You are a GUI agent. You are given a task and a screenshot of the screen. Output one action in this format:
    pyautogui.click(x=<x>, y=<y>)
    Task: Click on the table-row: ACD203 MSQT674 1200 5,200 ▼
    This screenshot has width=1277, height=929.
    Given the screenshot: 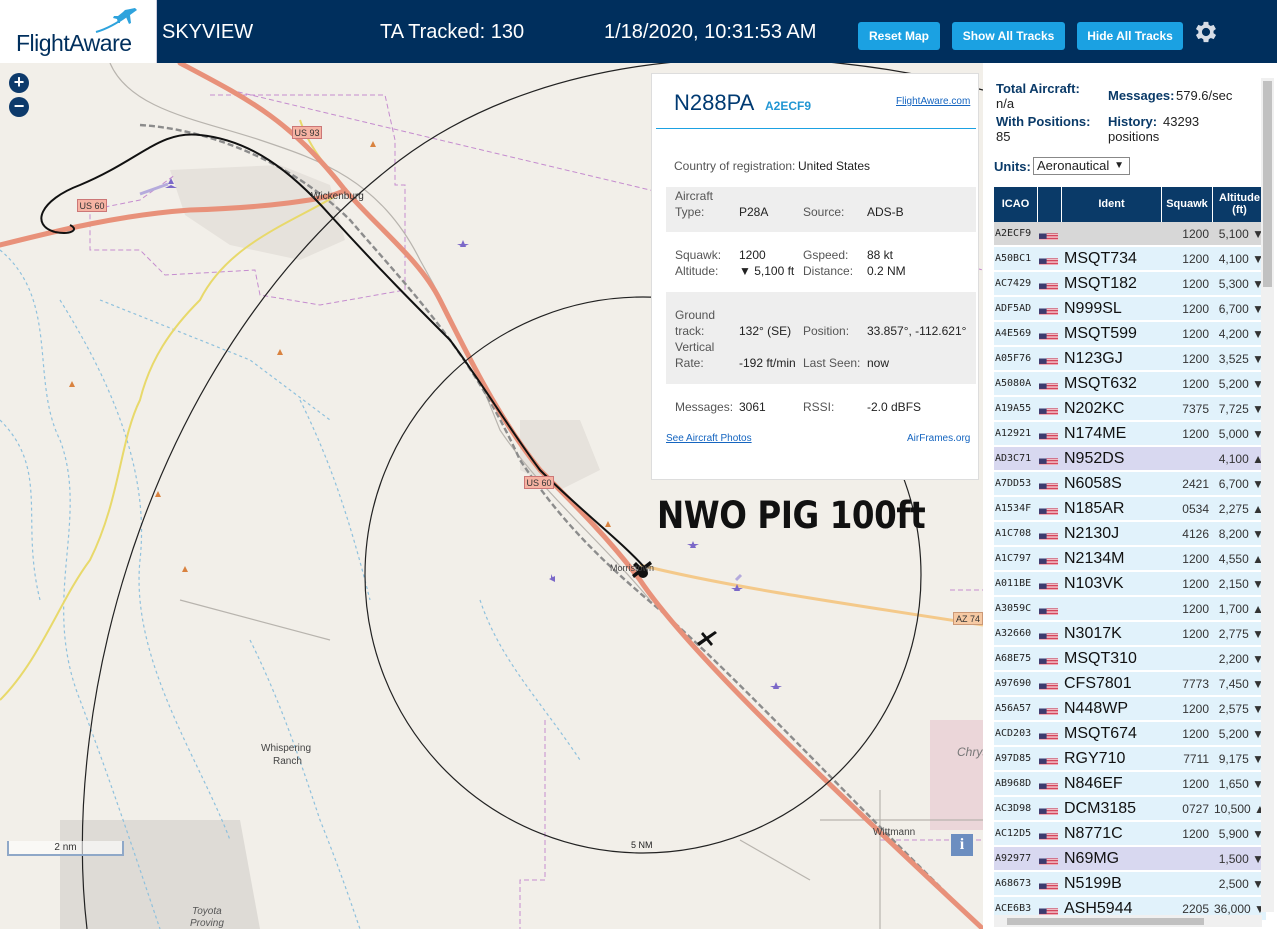 What is the action you would take?
    pyautogui.click(x=1130, y=734)
    